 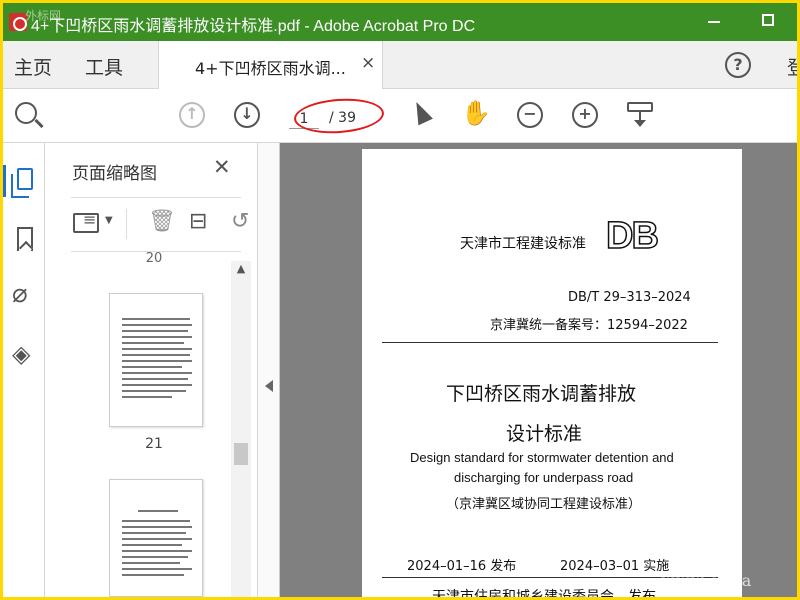 What do you see at coordinates (247, 115) in the screenshot?
I see `next-page-icon: ↓` at bounding box center [247, 115].